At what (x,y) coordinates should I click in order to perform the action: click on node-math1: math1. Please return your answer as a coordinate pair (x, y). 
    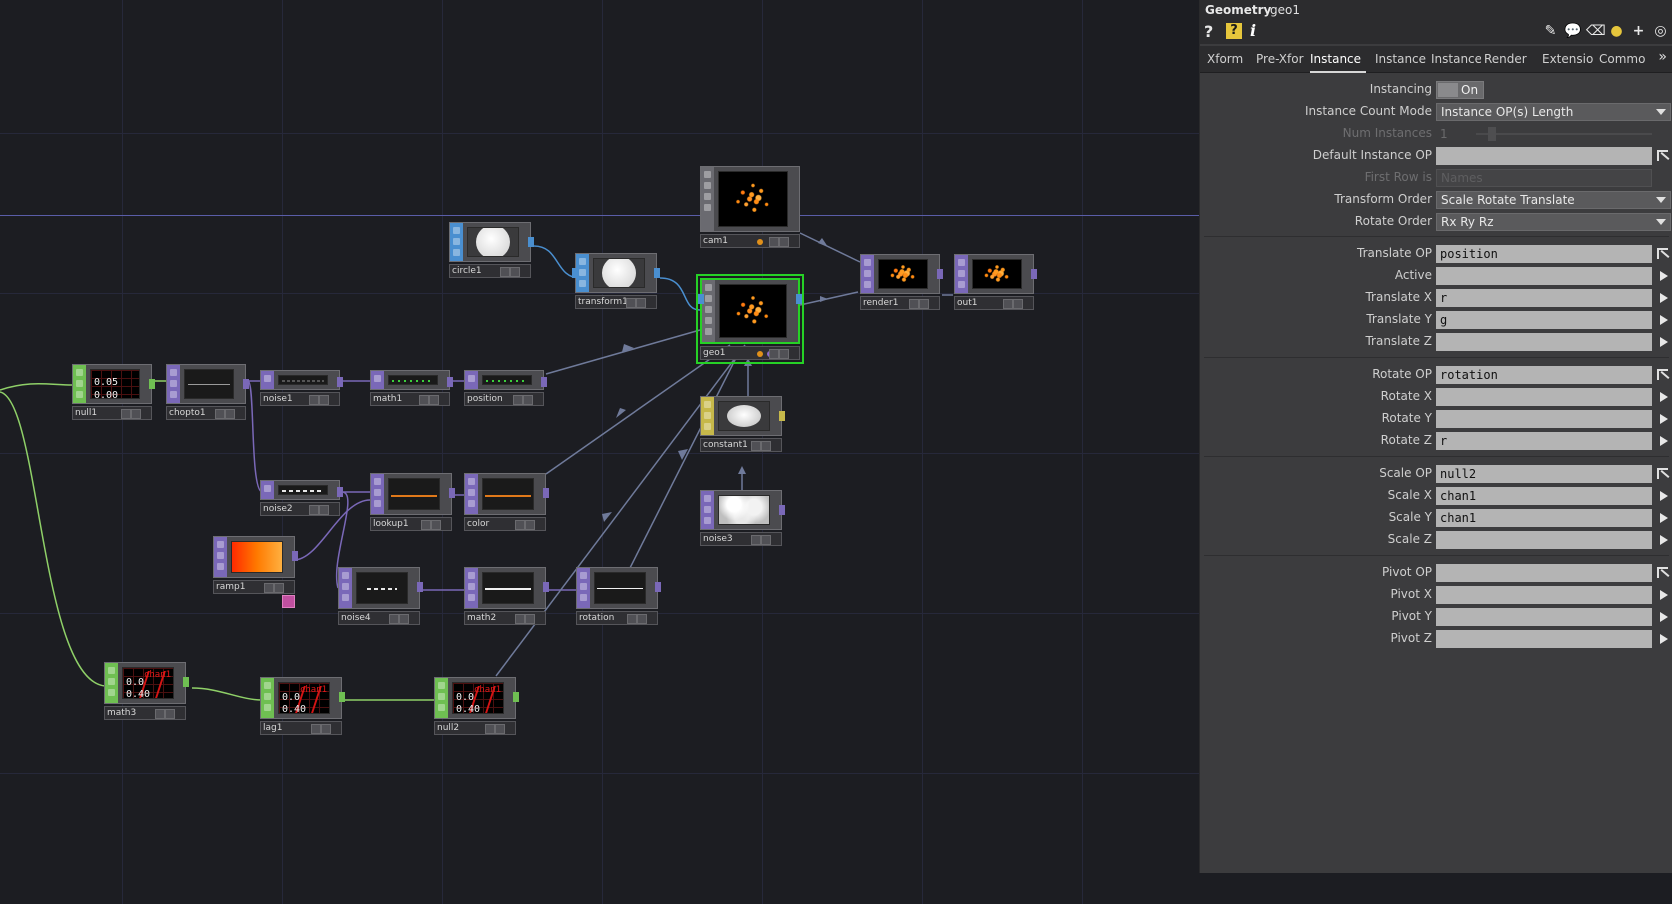
    Looking at the image, I should click on (411, 388).